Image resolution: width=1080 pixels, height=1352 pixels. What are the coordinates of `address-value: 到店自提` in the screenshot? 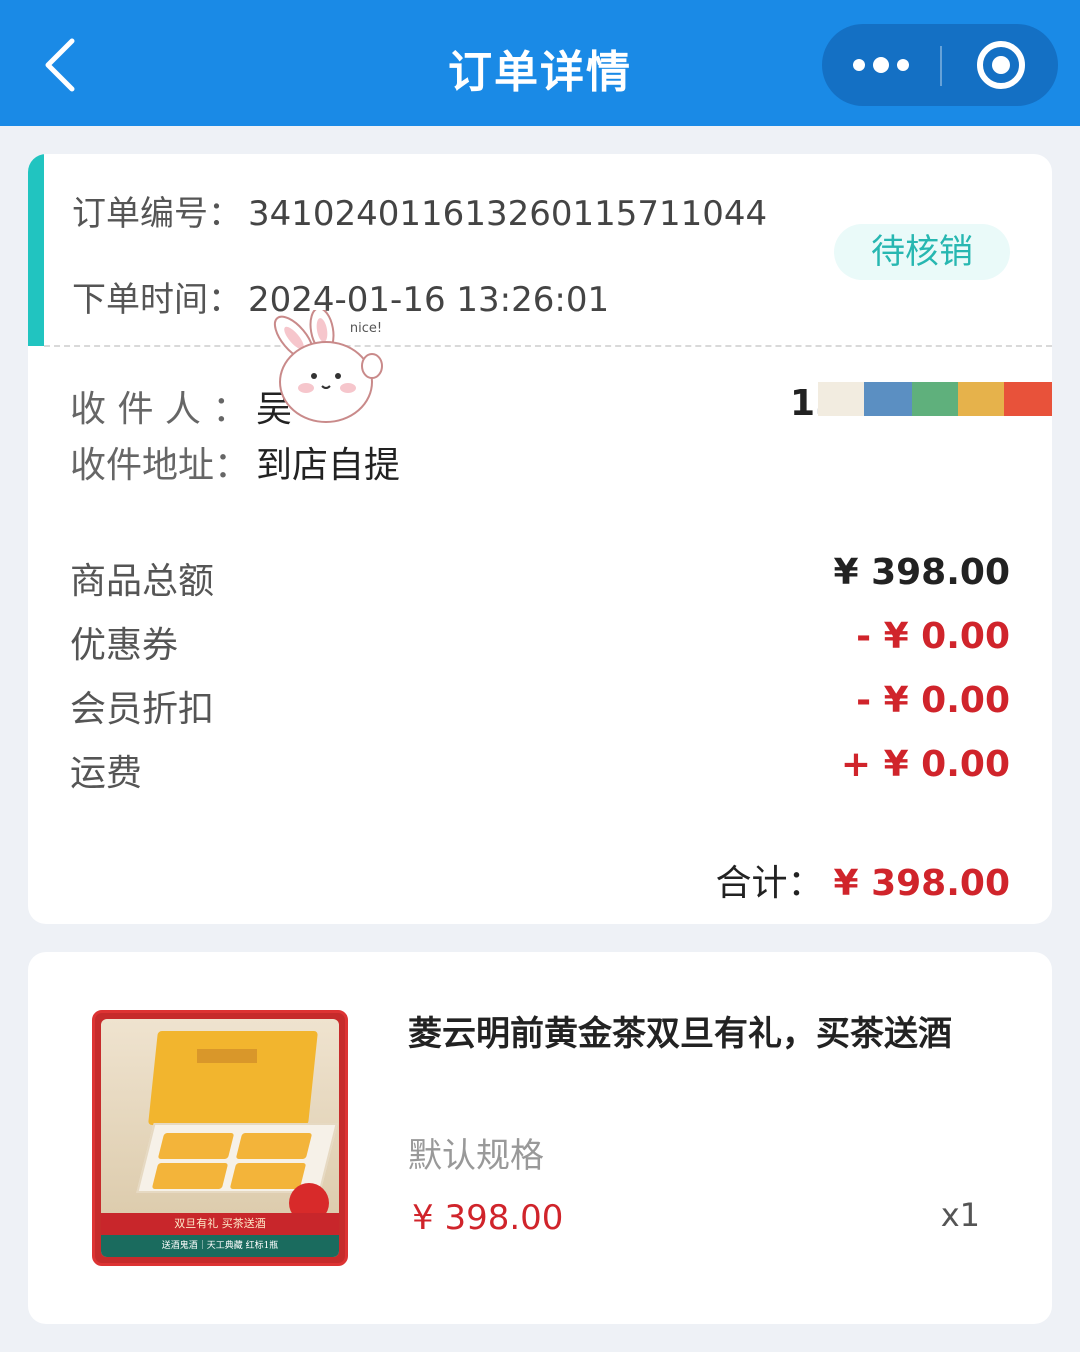 It's located at (328, 465).